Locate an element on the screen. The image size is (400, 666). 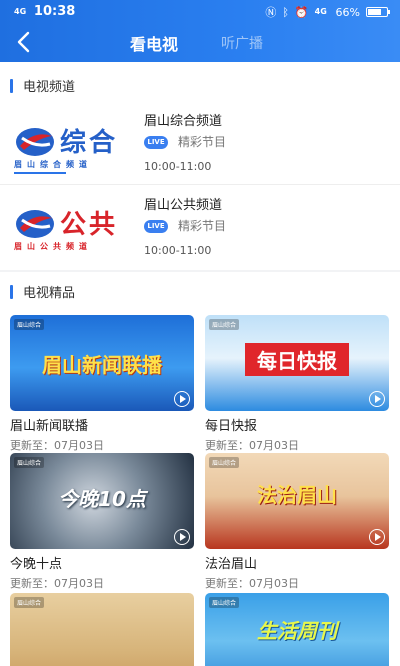
program-thumbnail: 眉山综合 每日快报 is located at coordinates (297, 363).